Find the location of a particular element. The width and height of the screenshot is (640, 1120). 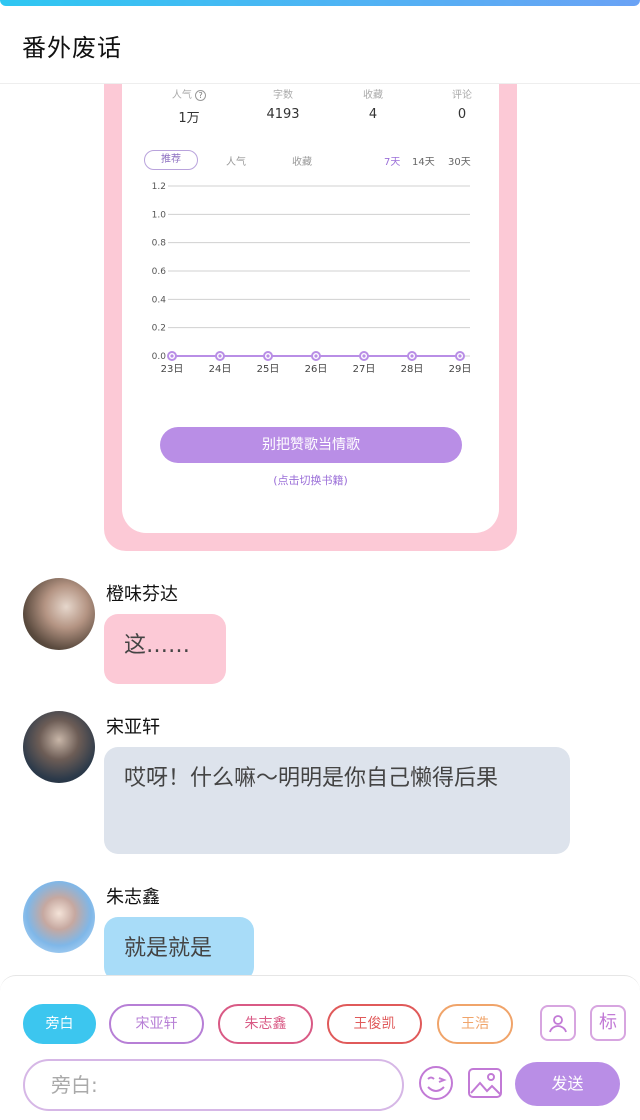

stat-value: 4193 is located at coordinates (283, 114).